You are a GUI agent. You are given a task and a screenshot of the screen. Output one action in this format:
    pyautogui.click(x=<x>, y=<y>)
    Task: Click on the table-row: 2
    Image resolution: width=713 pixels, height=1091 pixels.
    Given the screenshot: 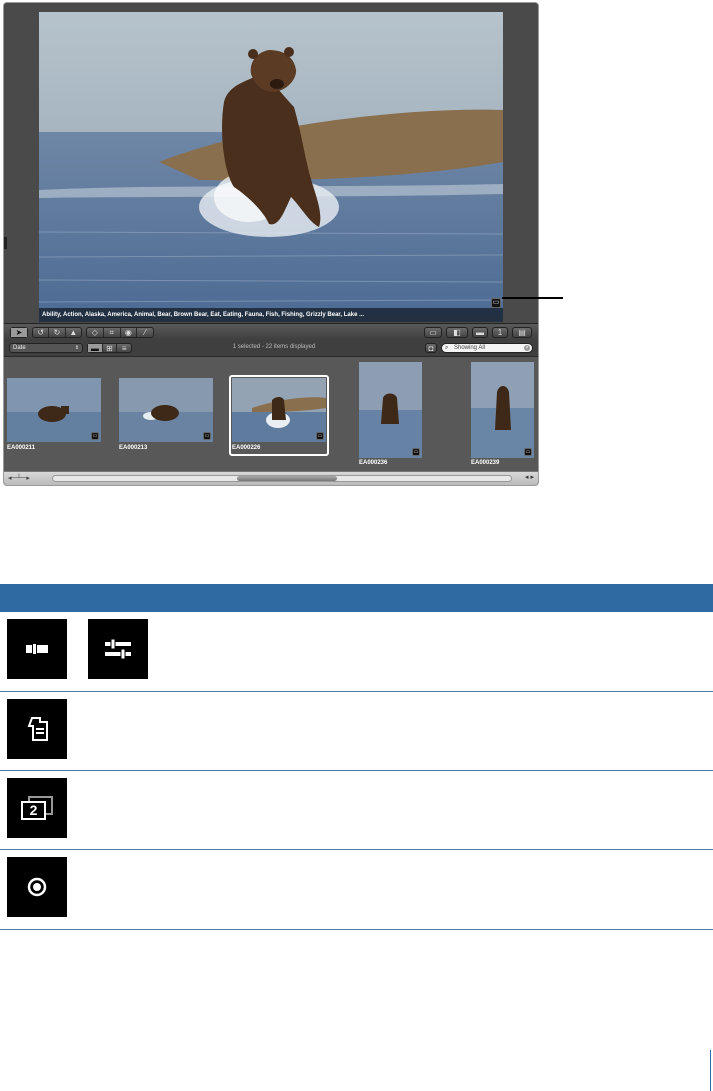 What is the action you would take?
    pyautogui.click(x=356, y=810)
    